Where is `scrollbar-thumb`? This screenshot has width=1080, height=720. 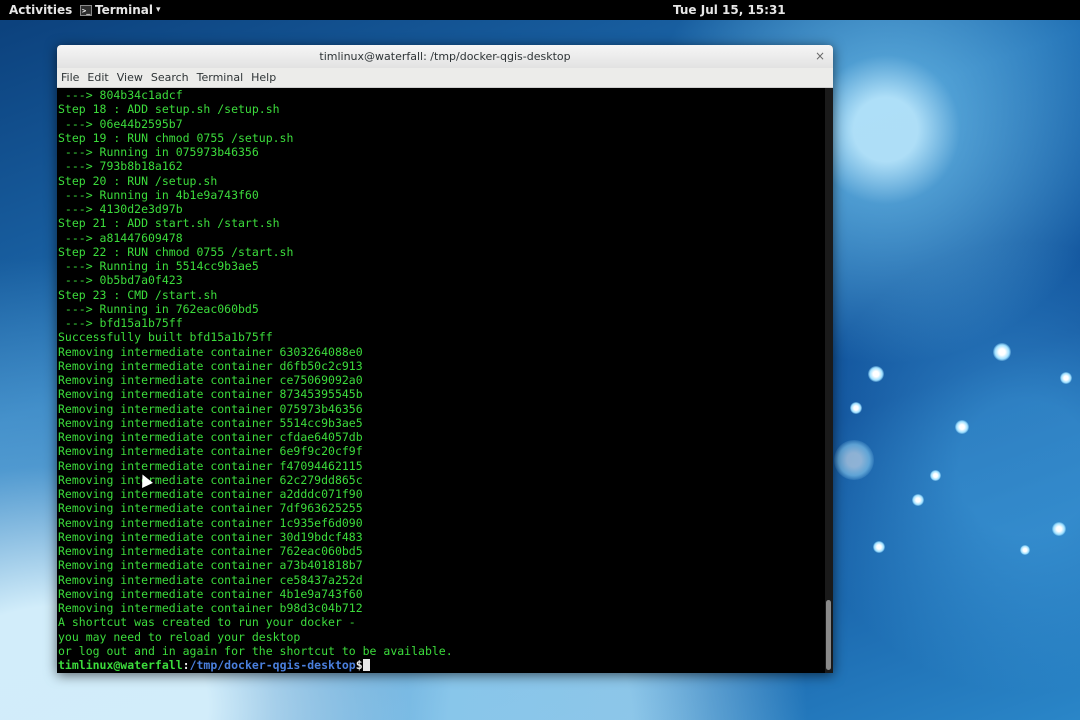
scrollbar-thumb is located at coordinates (828, 635).